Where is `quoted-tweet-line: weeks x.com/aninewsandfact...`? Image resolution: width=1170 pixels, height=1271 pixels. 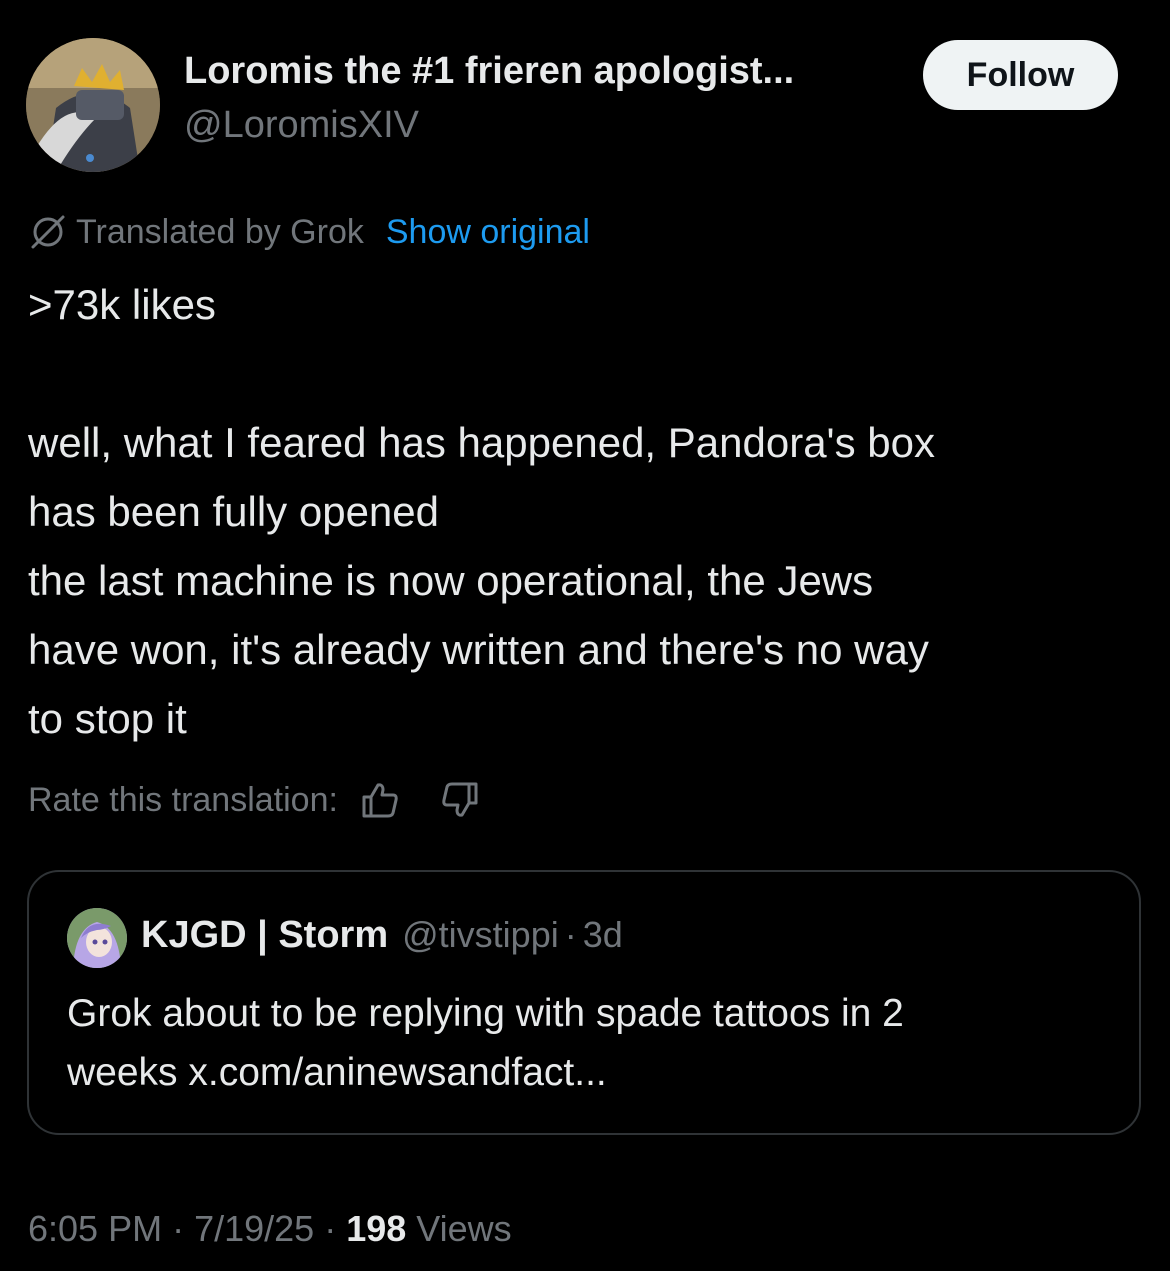
quoted-tweet-line: weeks x.com/aninewsandfact... is located at coordinates (337, 1072).